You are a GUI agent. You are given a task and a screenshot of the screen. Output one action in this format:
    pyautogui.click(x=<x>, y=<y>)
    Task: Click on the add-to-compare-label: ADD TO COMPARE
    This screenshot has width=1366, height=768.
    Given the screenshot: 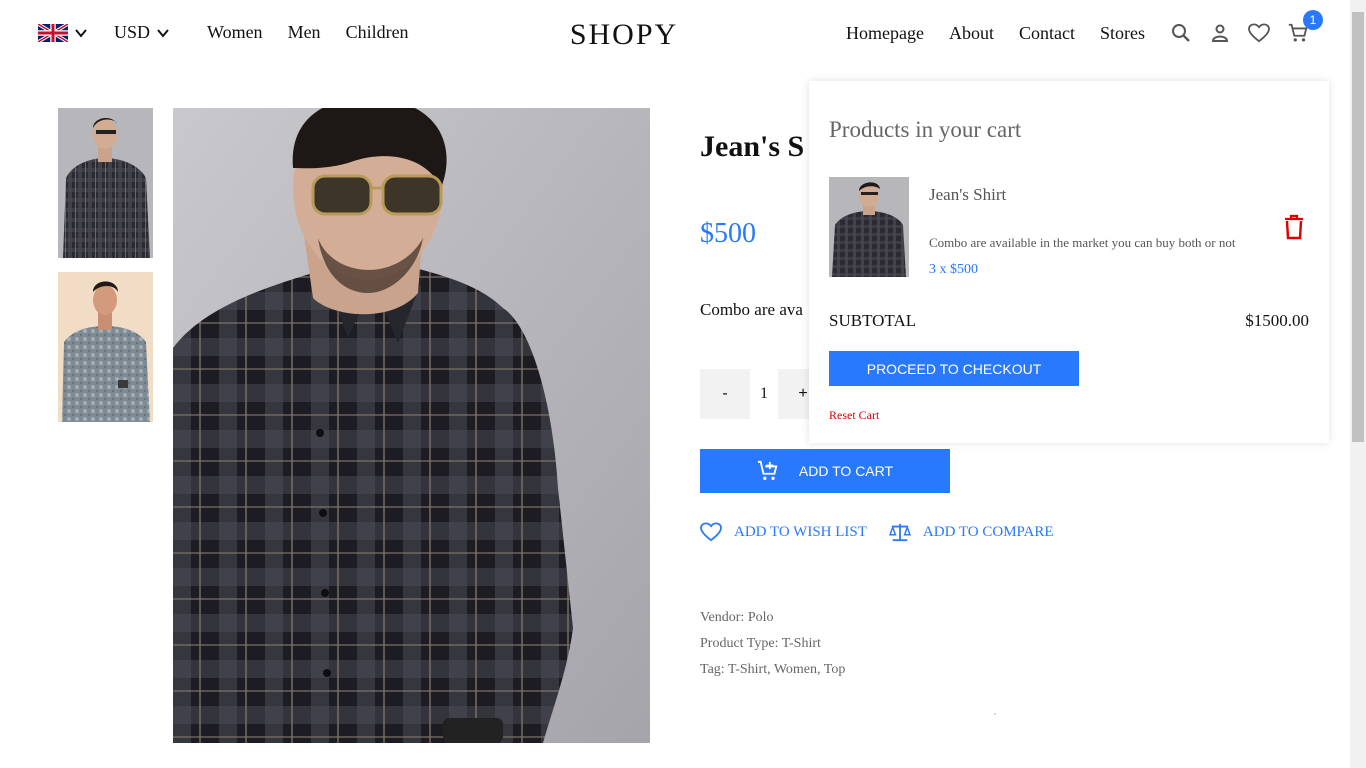 What is the action you would take?
    pyautogui.click(x=988, y=531)
    